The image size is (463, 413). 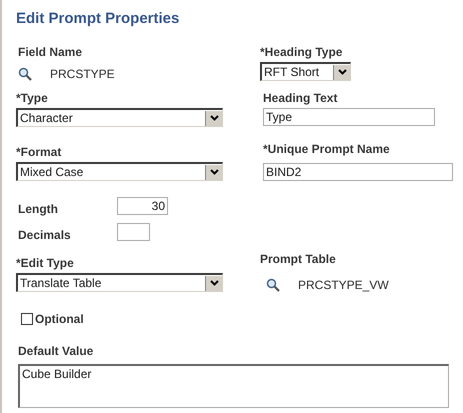 I want to click on prompt-name-field: BIND2, so click(x=358, y=172).